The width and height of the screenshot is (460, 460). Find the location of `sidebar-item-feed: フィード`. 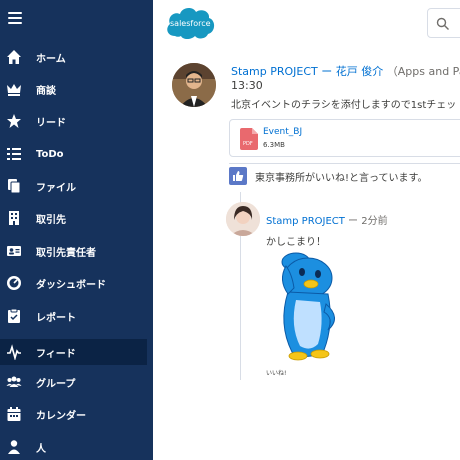

sidebar-item-feed: フィード is located at coordinates (73, 352).